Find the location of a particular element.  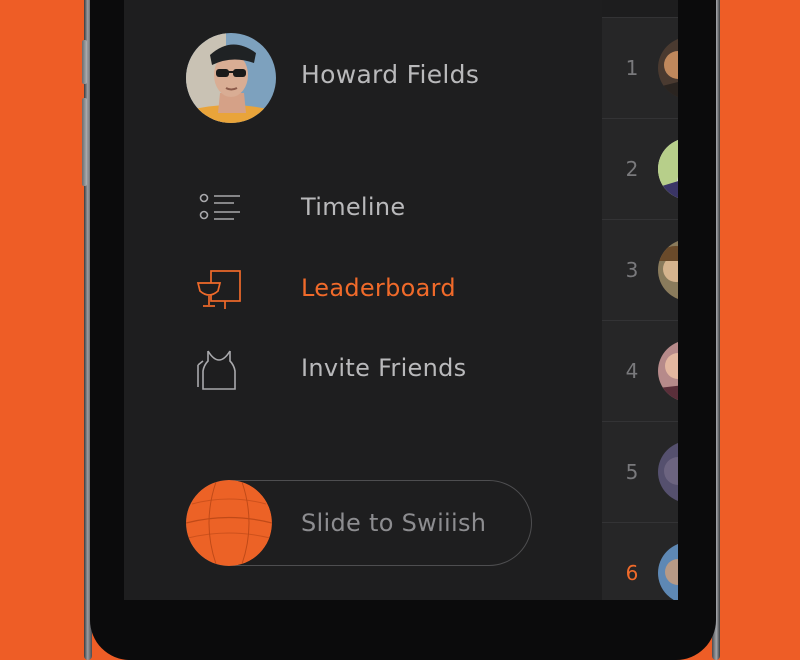

leaderboard-panel: 1 2 3 4 5 6 is located at coordinates (640, 300).